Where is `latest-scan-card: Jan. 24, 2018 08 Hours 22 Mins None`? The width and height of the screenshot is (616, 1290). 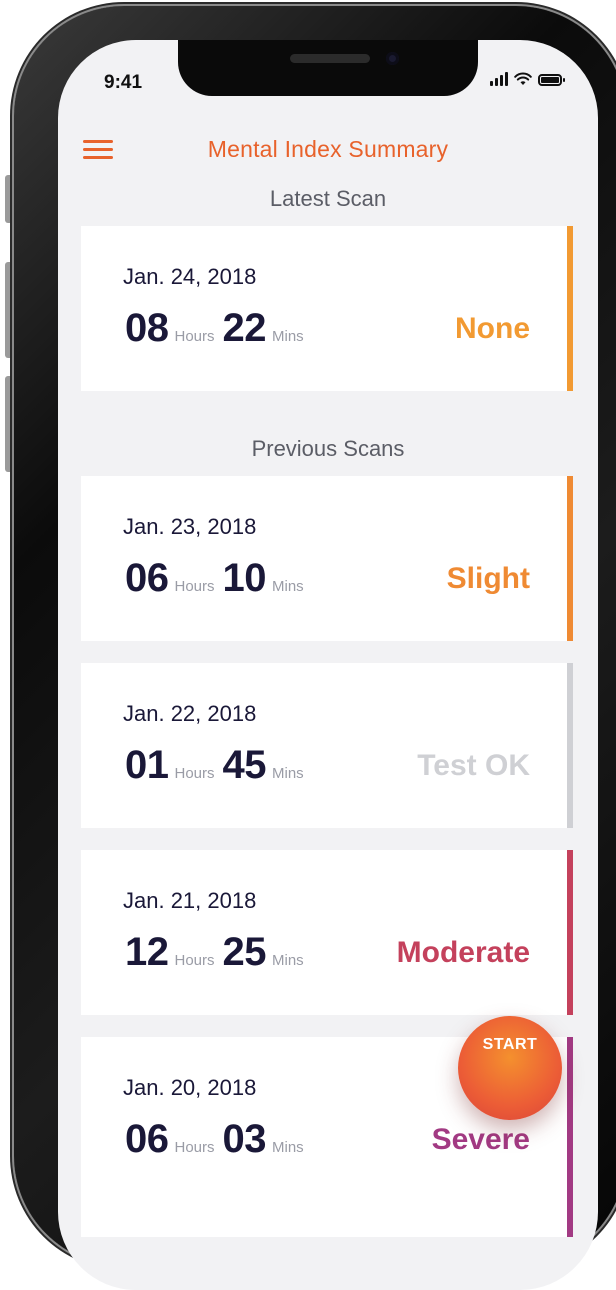
latest-scan-card: Jan. 24, 2018 08 Hours 22 Mins None is located at coordinates (327, 308).